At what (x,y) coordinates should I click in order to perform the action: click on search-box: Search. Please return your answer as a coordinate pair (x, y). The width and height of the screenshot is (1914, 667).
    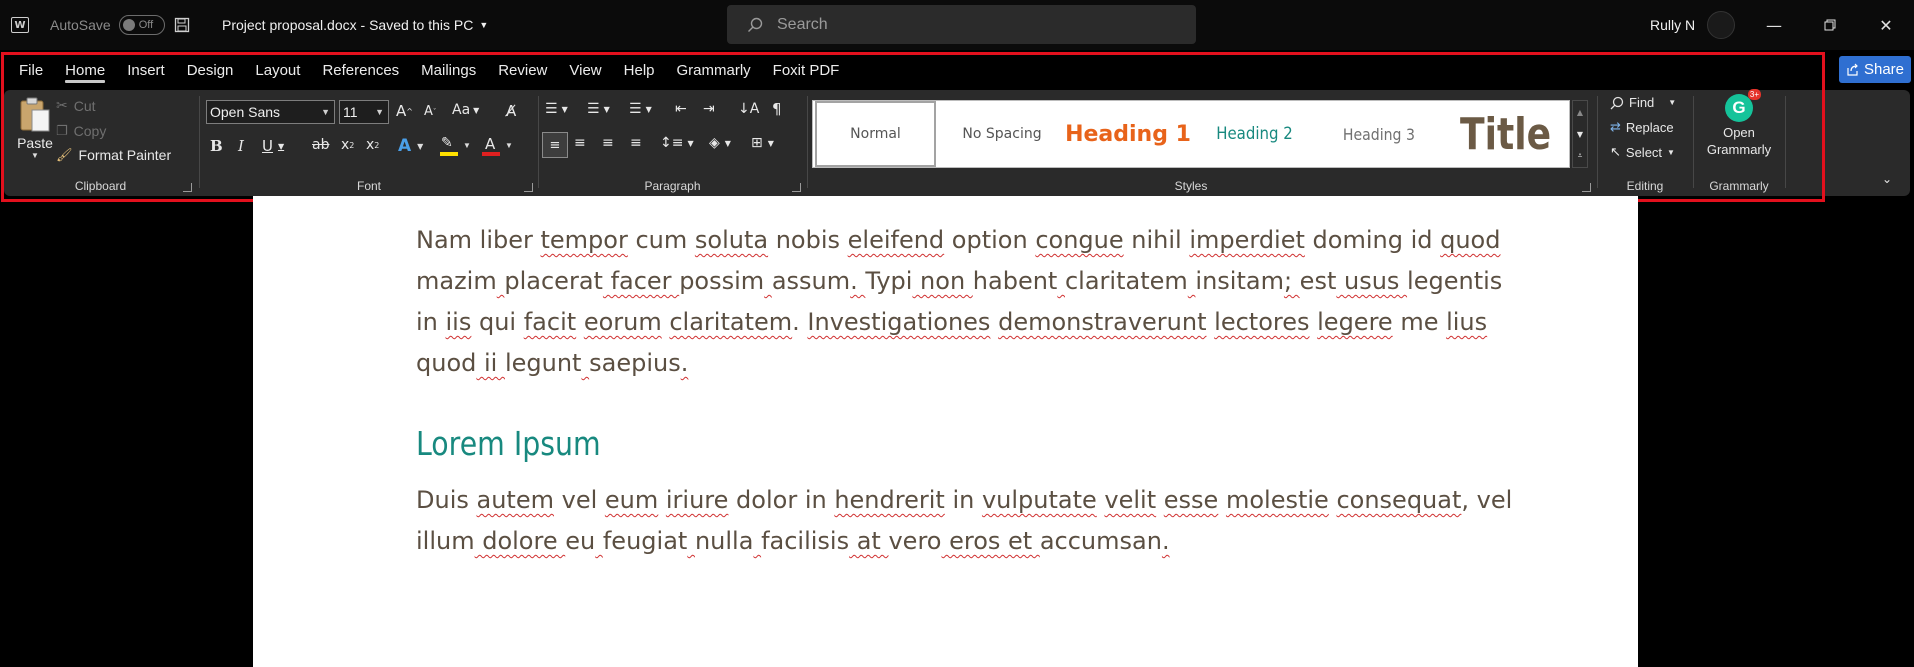
    Looking at the image, I should click on (961, 24).